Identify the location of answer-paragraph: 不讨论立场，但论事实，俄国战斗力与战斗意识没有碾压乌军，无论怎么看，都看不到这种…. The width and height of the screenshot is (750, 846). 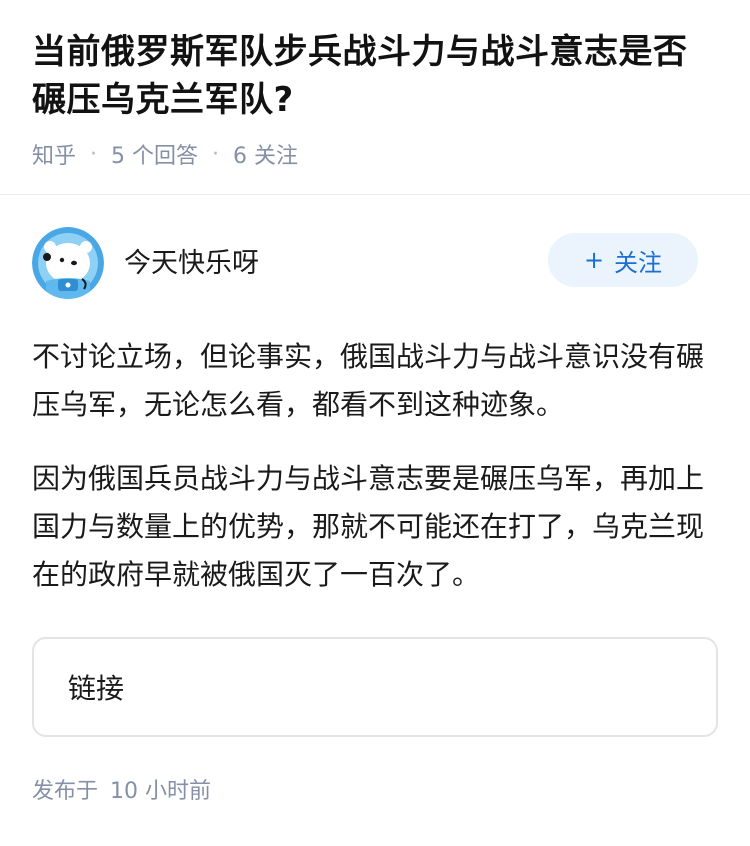
(368, 380).